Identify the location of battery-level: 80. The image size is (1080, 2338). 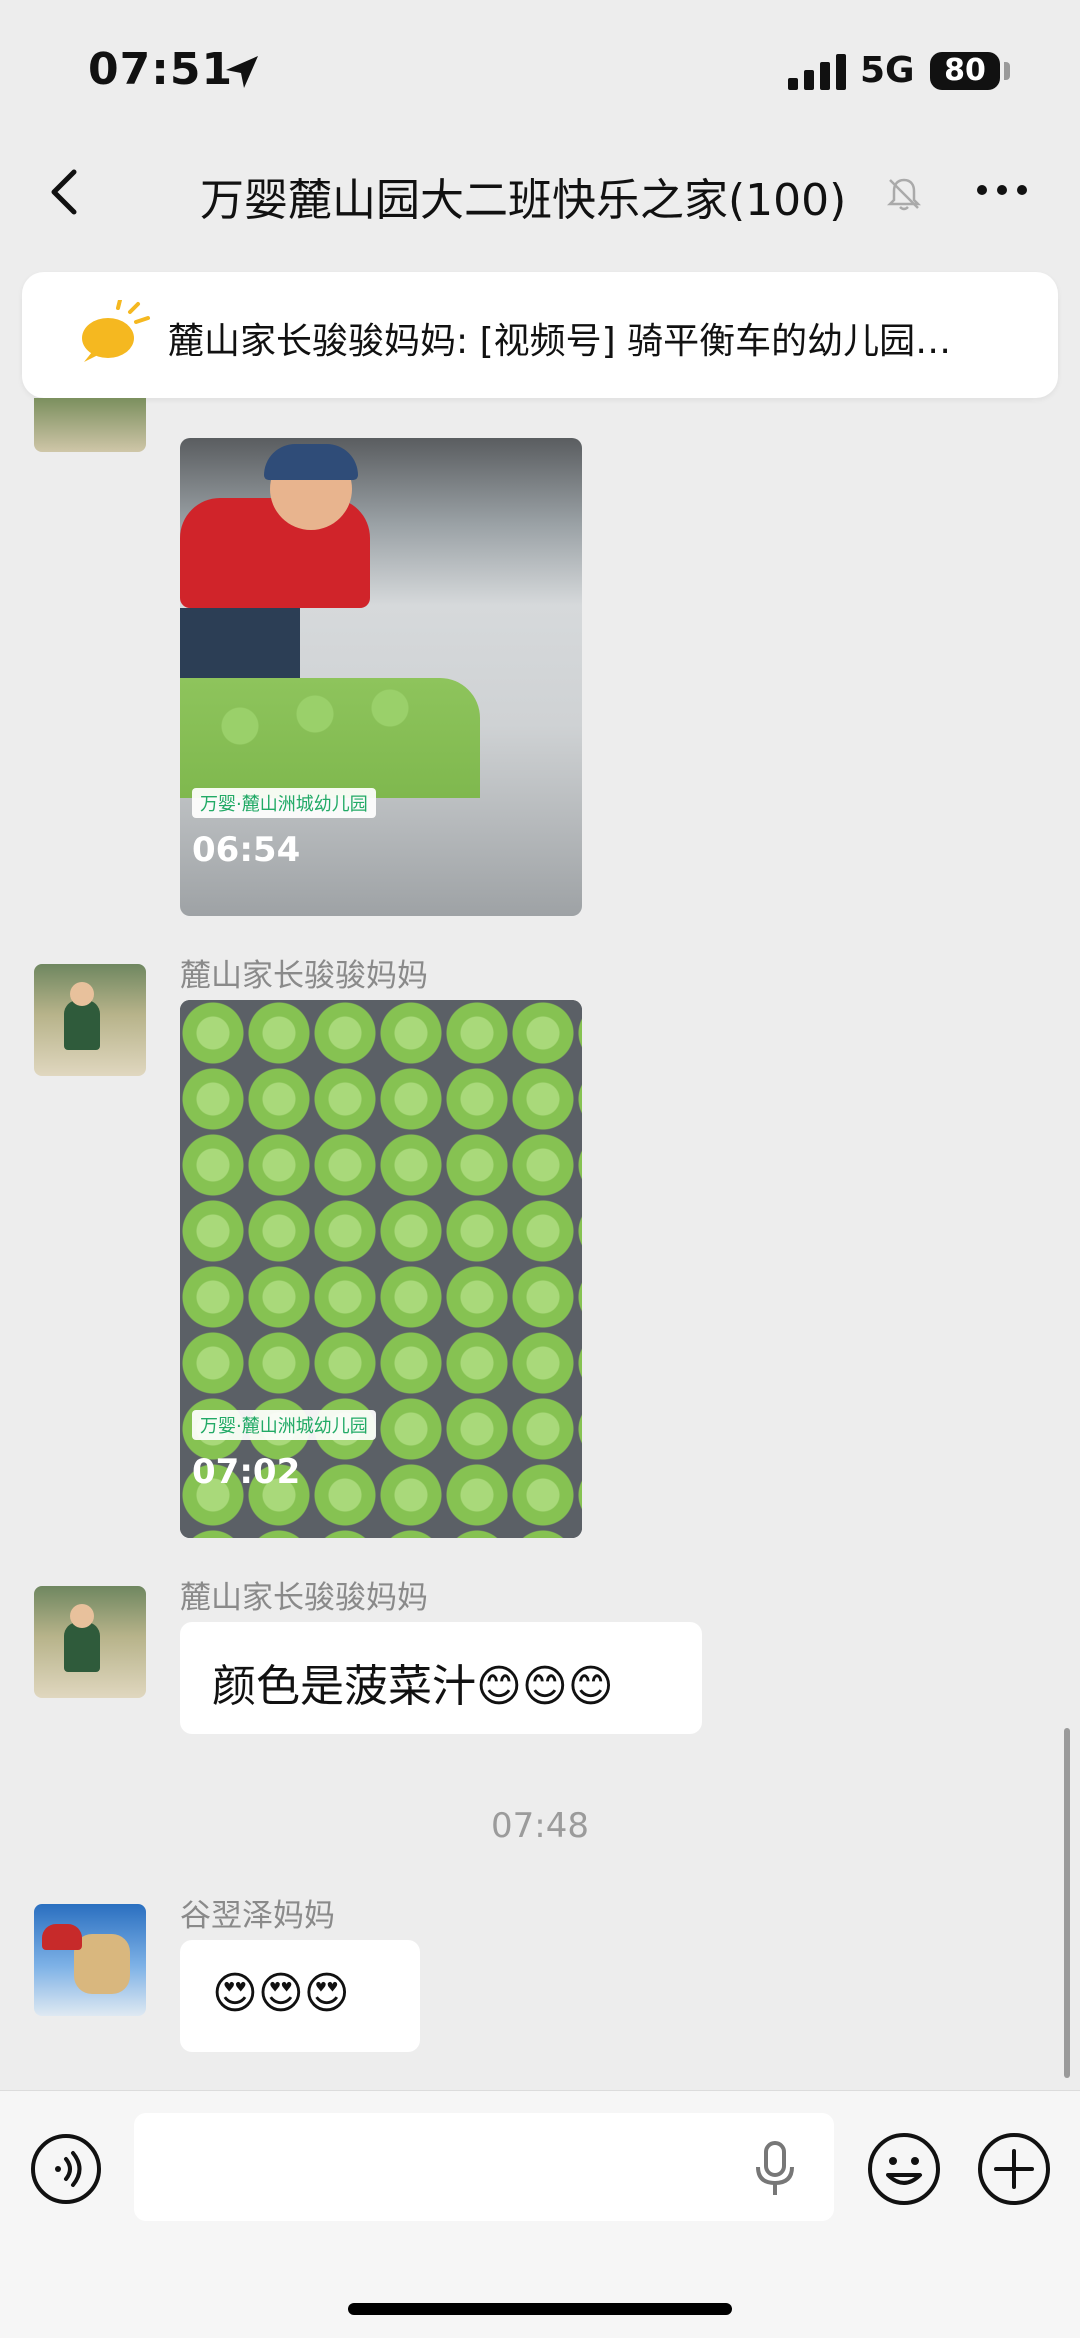
(965, 70).